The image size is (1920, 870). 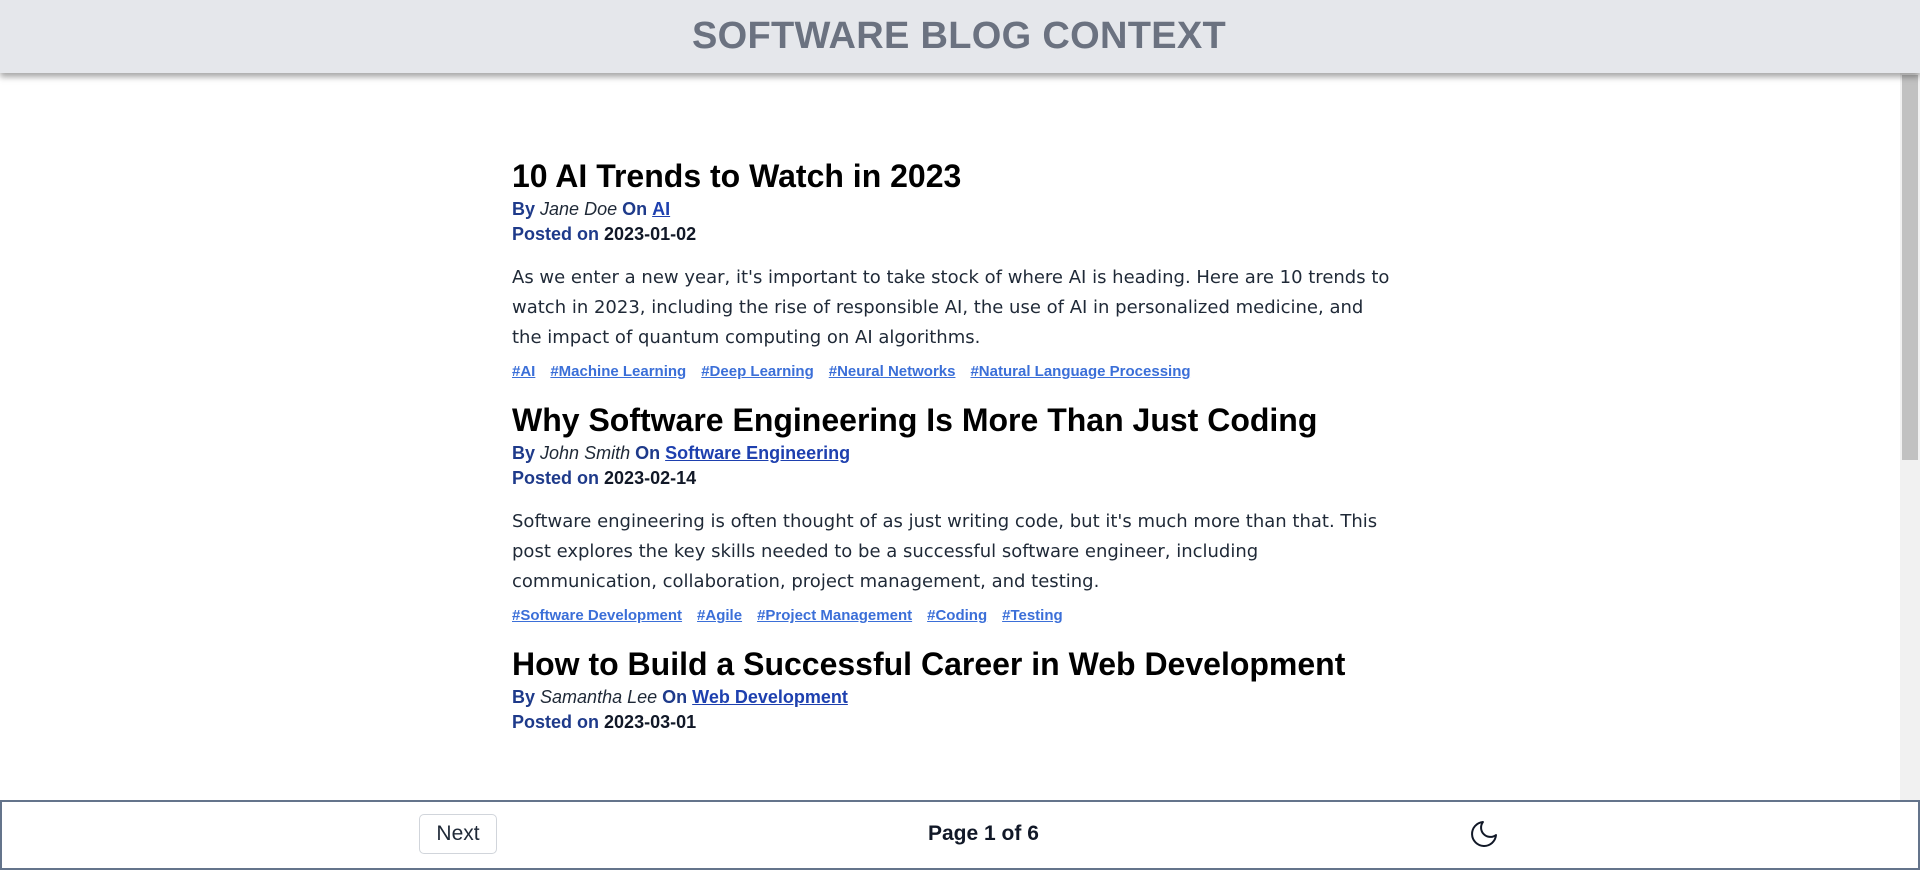 What do you see at coordinates (952, 176) in the screenshot?
I see `post-title: 10 AI Trends to Watch in 2023` at bounding box center [952, 176].